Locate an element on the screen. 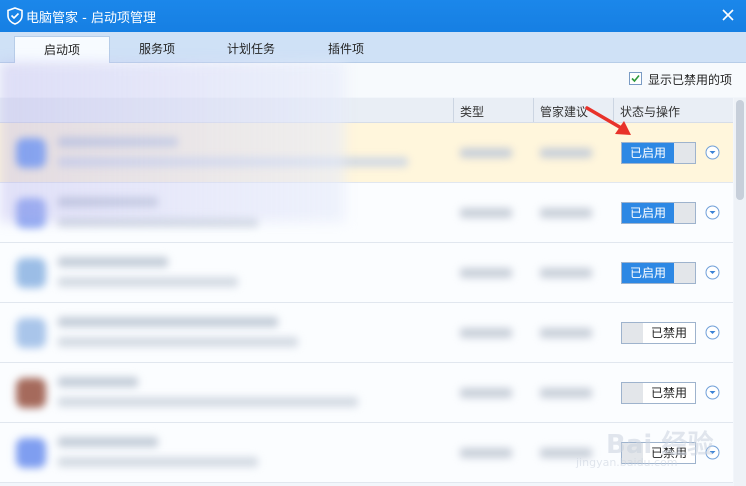  column-type: 类型 is located at coordinates (472, 111).